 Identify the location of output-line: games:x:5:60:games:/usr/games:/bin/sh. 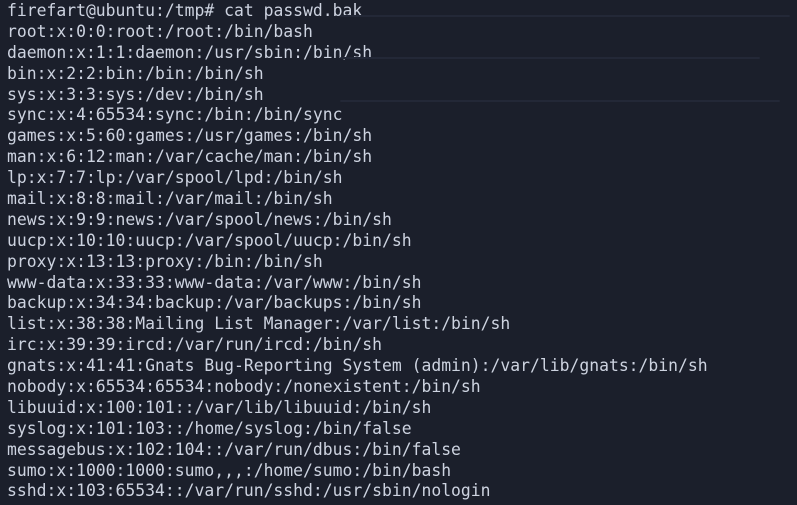
(190, 136).